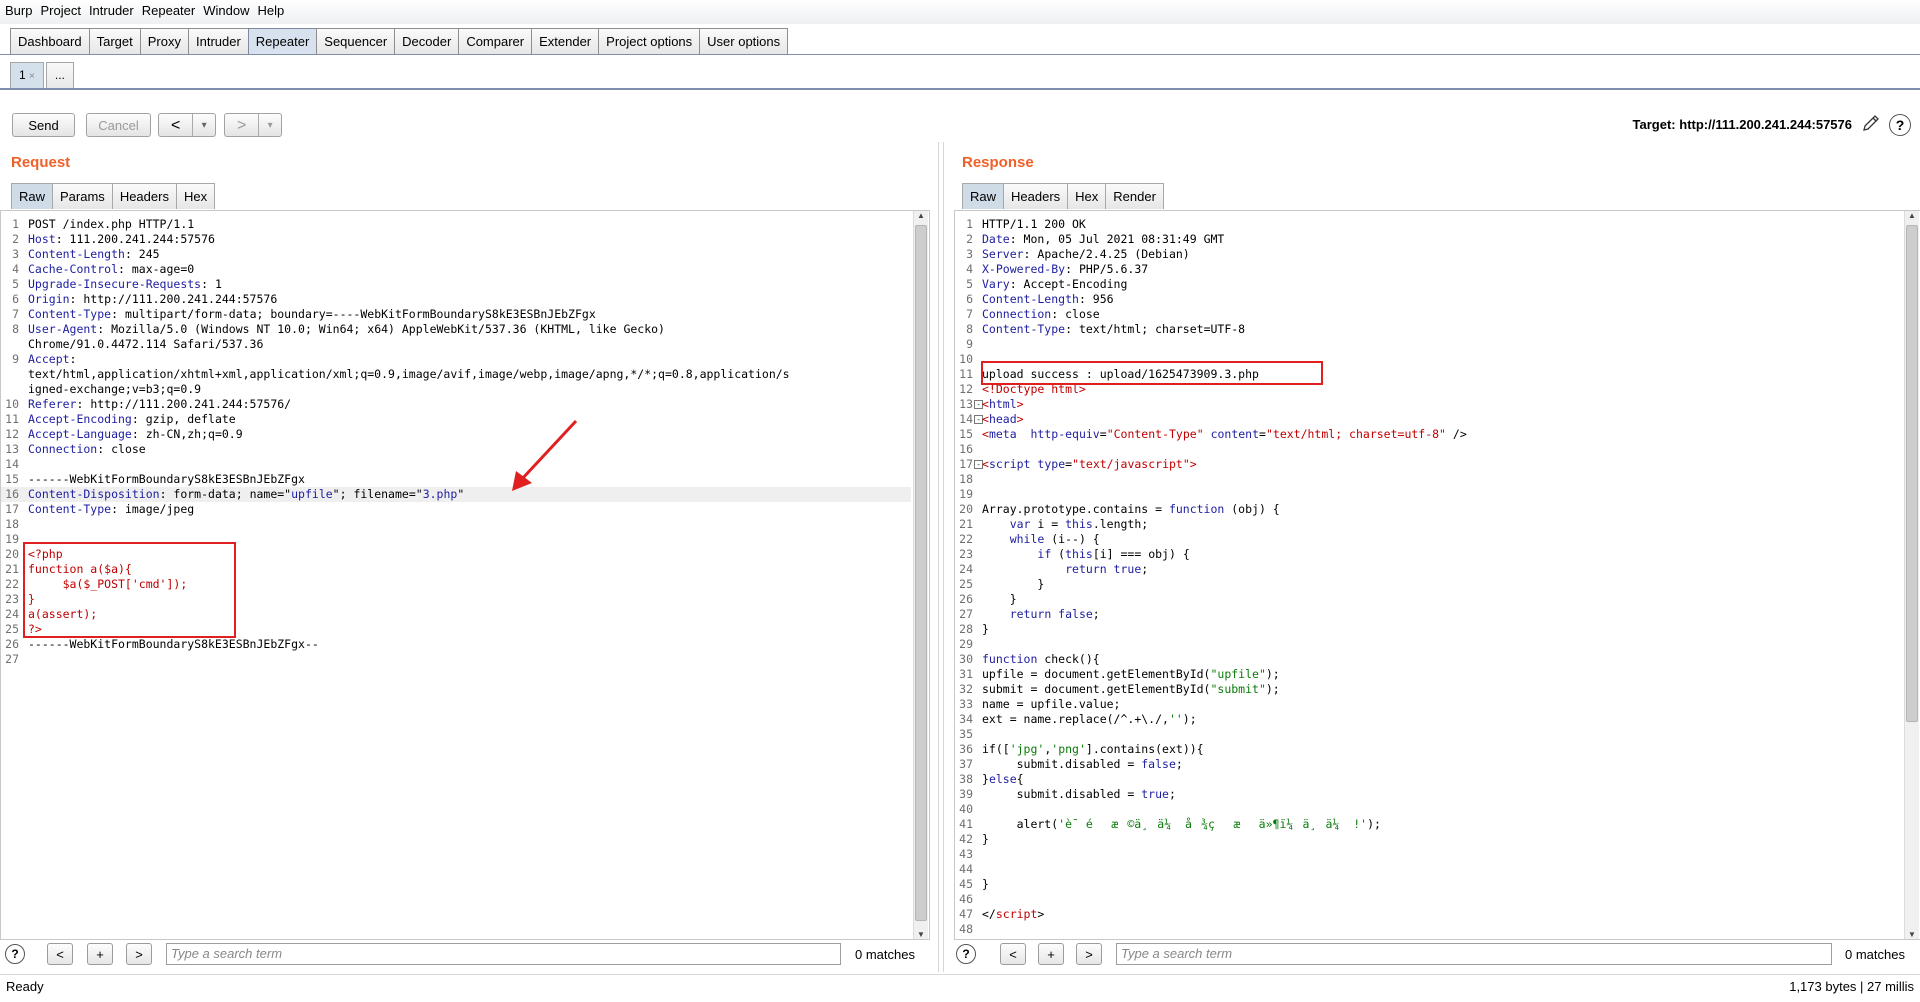  I want to click on response-tab-hex: Hex, so click(1087, 196).